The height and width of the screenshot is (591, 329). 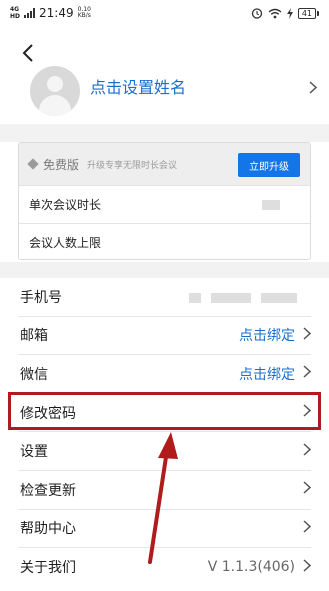 What do you see at coordinates (165, 490) in the screenshot?
I see `menu-item-check-update: 检查更新` at bounding box center [165, 490].